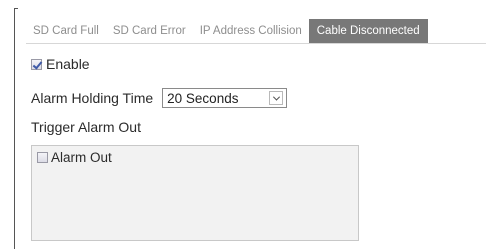 This screenshot has width=497, height=249. Describe the element at coordinates (203, 98) in the screenshot. I see `alarm-holding-time-value: 20 Seconds` at that location.